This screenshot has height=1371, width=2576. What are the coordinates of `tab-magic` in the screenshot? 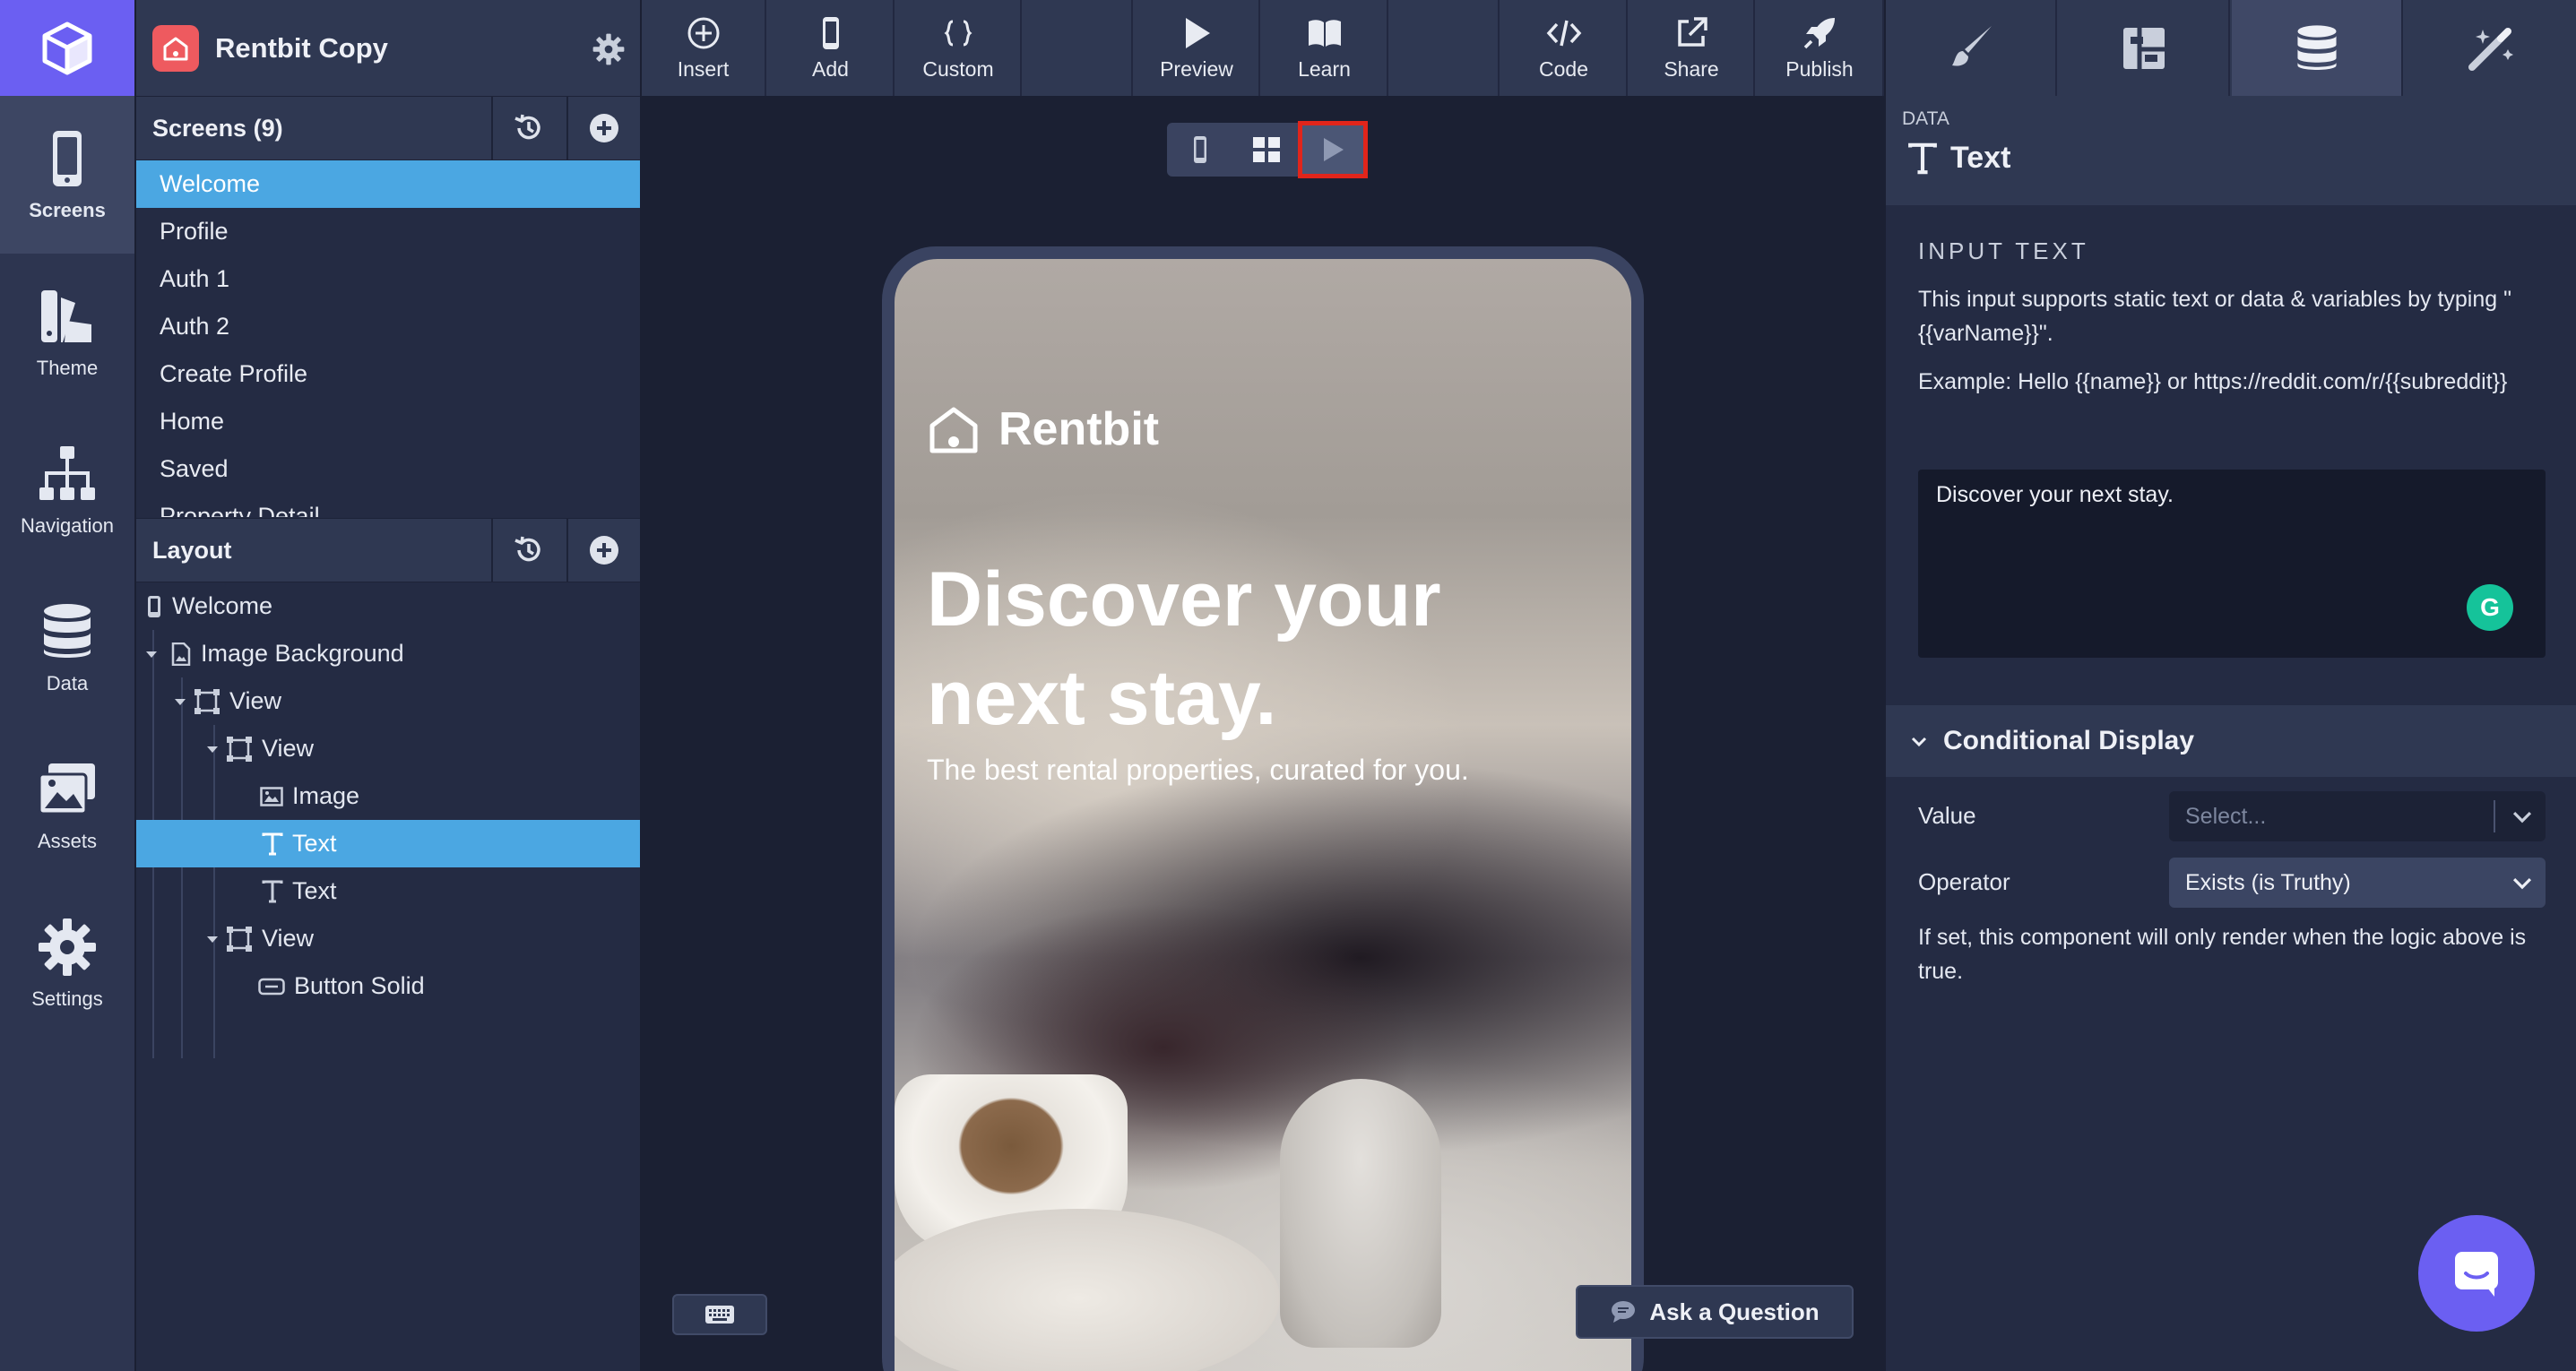 It's located at (2490, 48).